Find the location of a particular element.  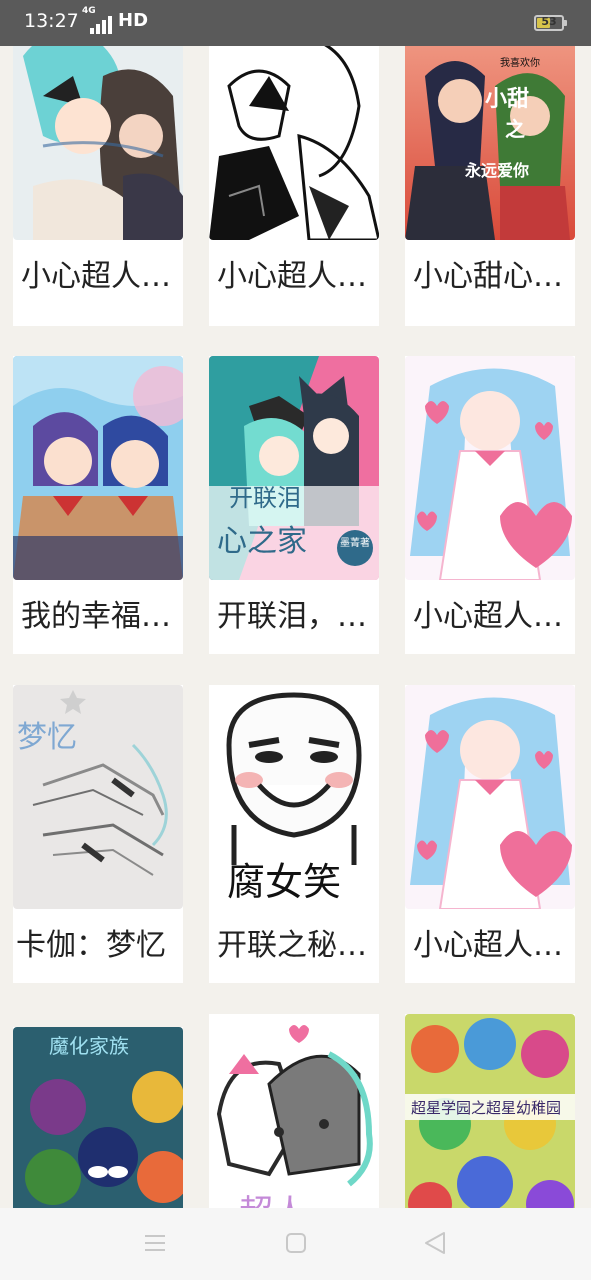

book-card: 超星学园之超星幼稚园 is located at coordinates (490, 1111).